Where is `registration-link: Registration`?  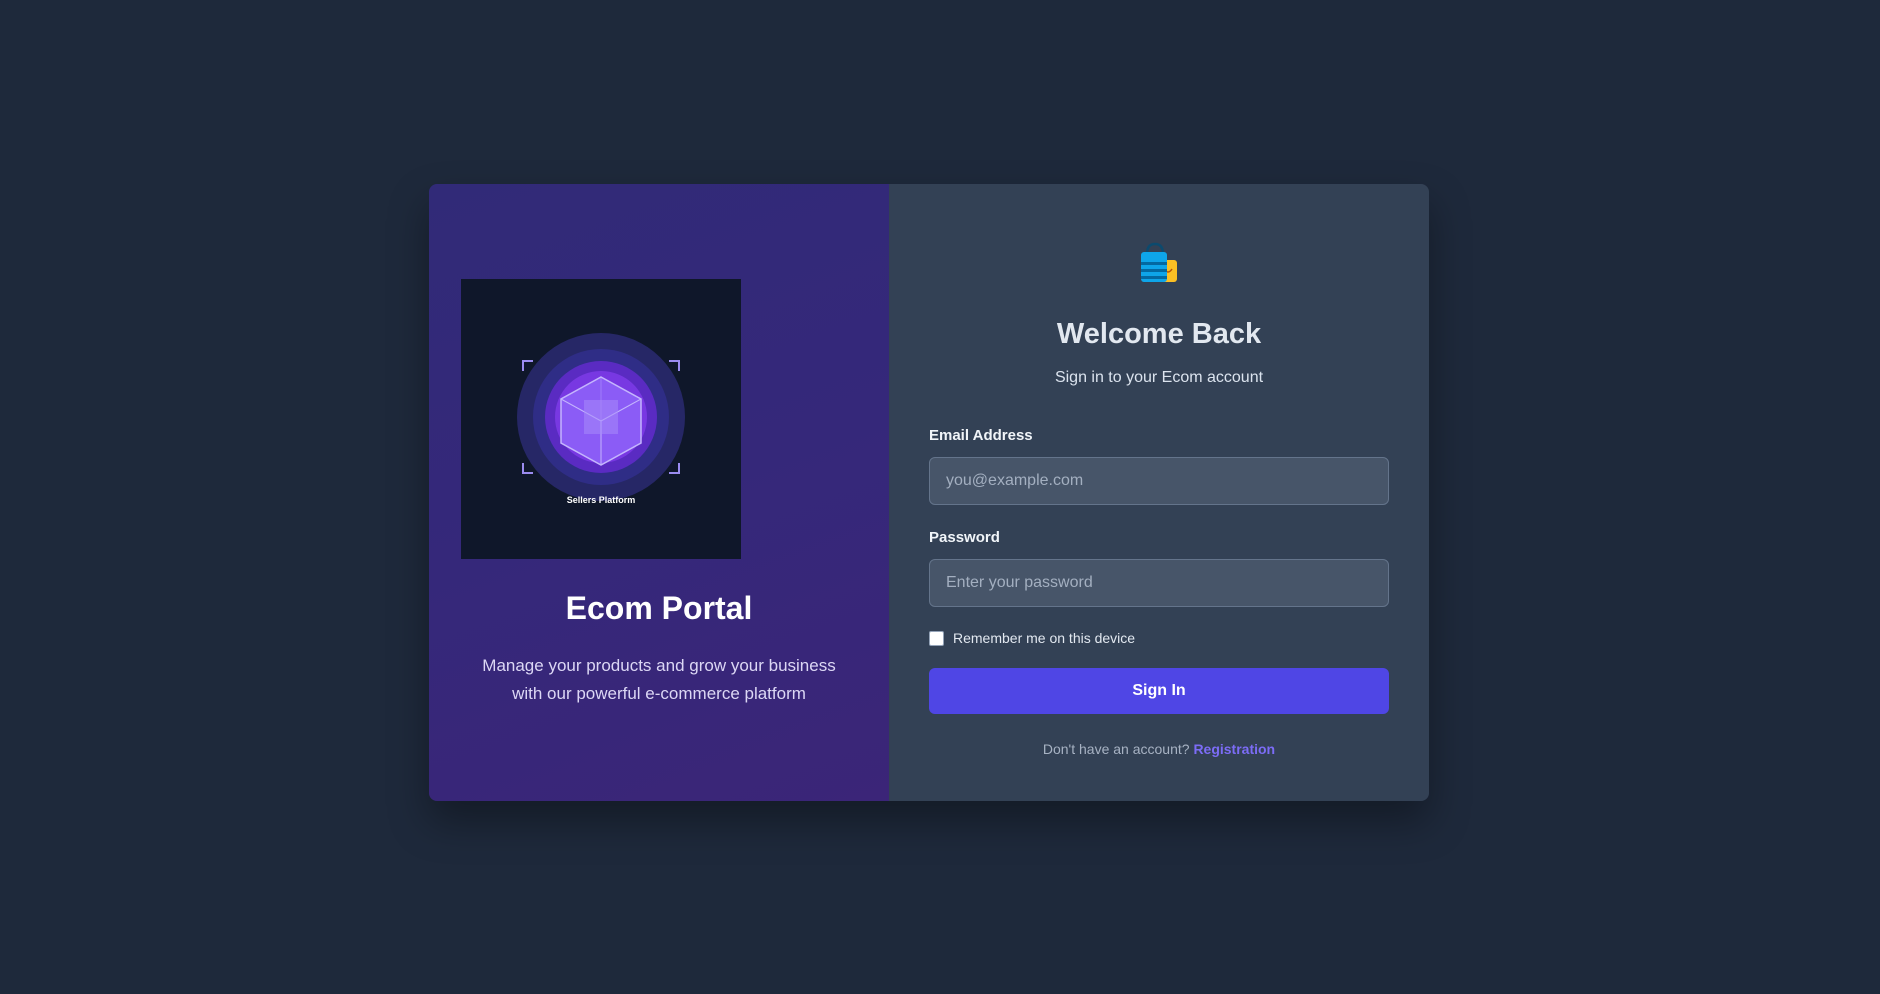 registration-link: Registration is located at coordinates (1234, 749).